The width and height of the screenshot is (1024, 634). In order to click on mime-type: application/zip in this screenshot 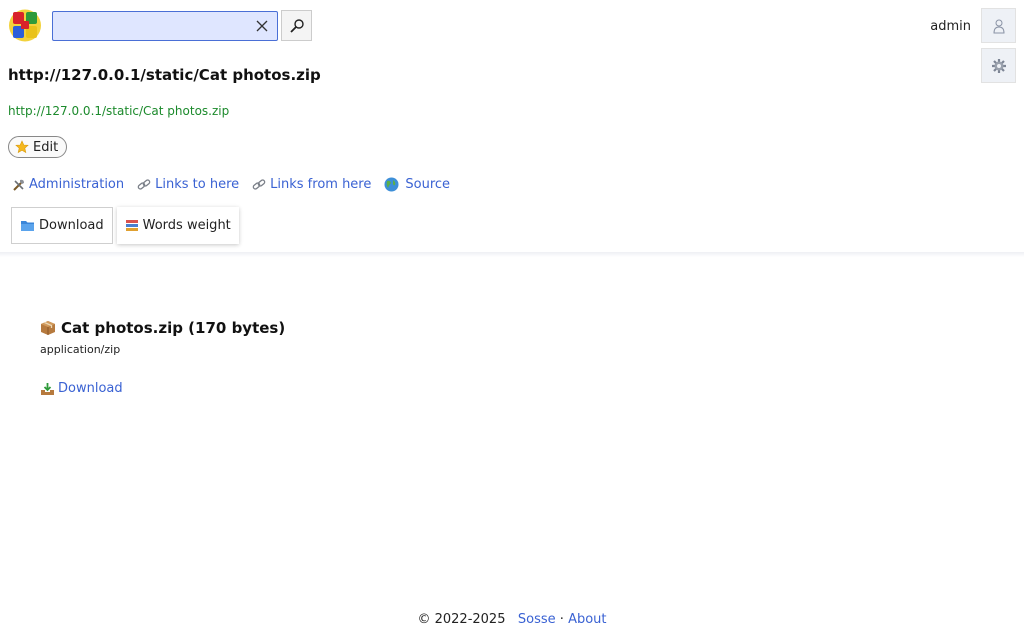, I will do `click(80, 349)`.